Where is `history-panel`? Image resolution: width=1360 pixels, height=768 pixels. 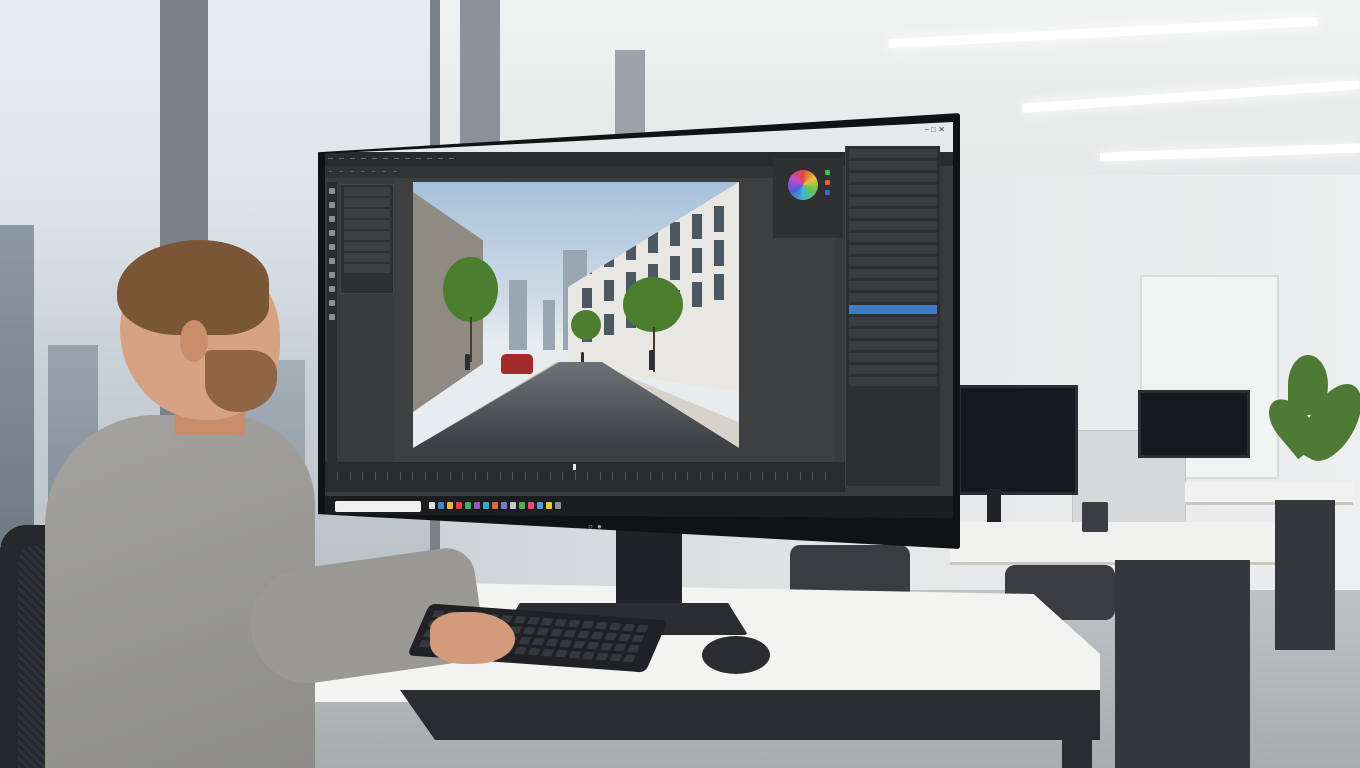 history-panel is located at coordinates (367, 239).